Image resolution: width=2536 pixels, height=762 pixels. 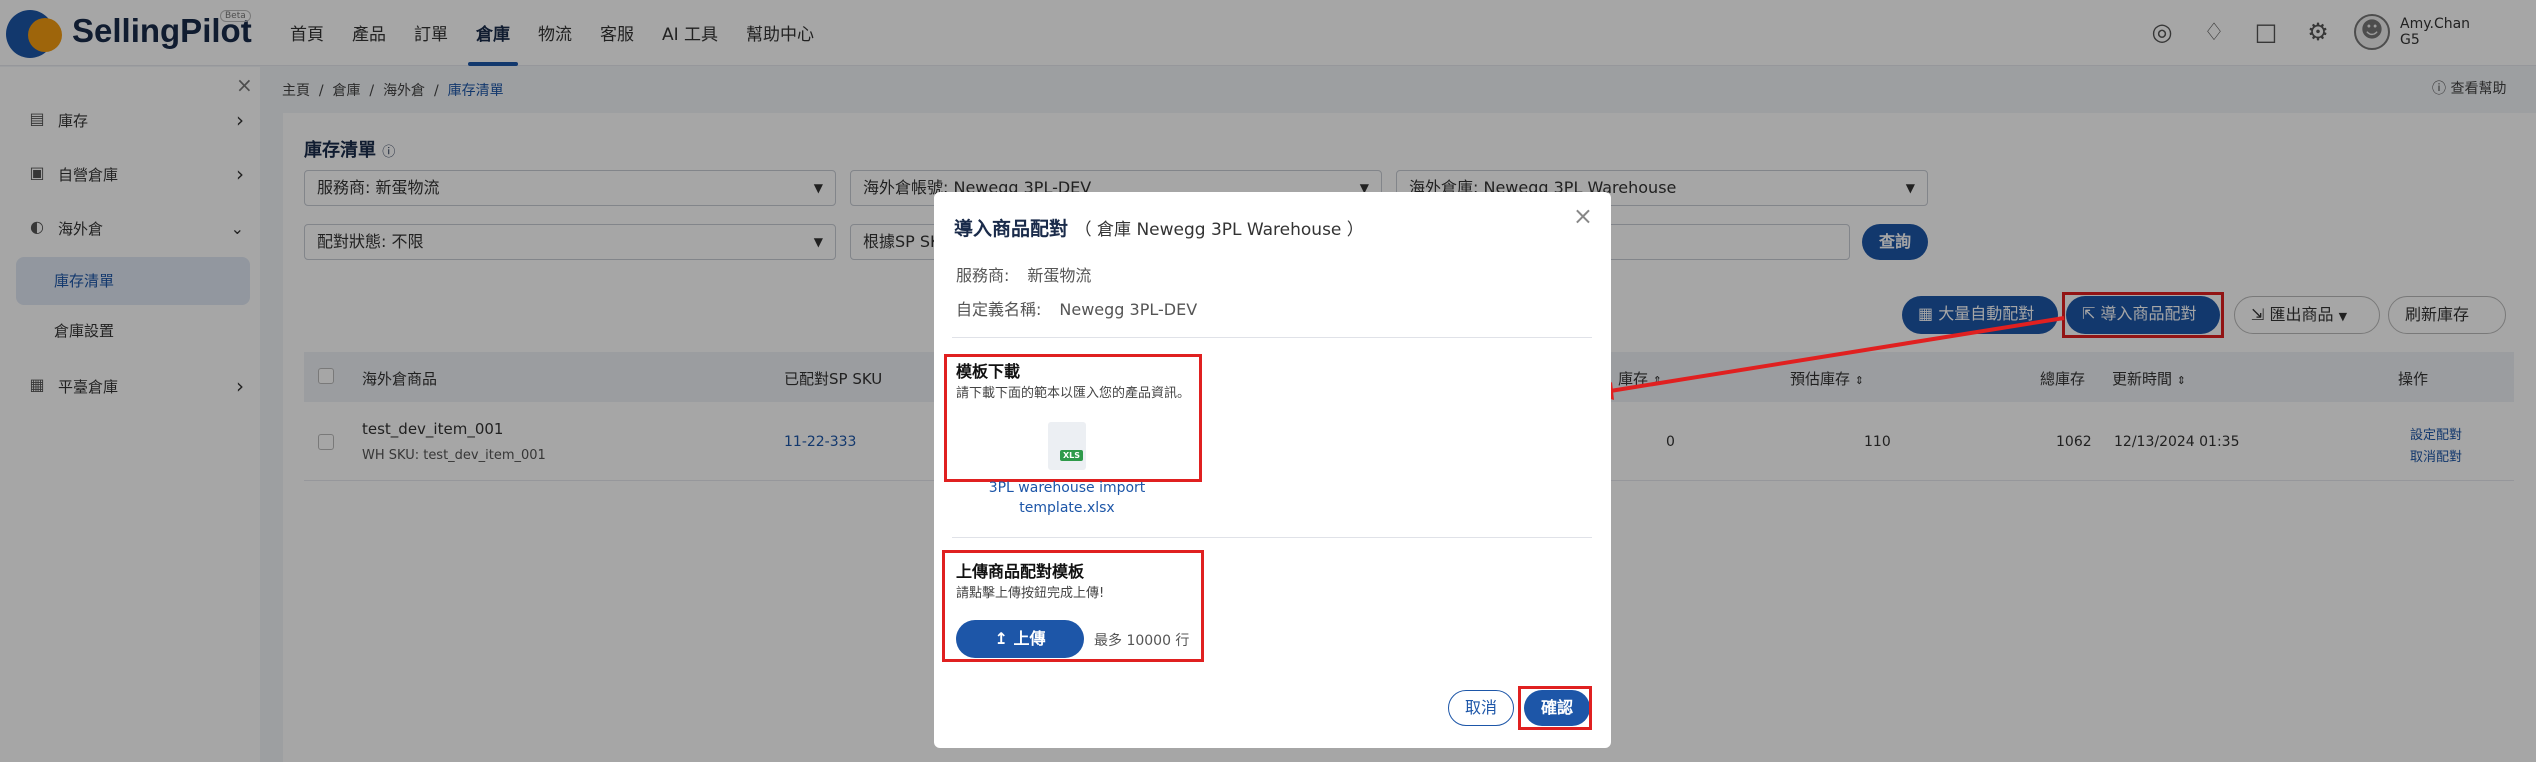 I want to click on template-title: 模板下載, so click(x=988, y=371).